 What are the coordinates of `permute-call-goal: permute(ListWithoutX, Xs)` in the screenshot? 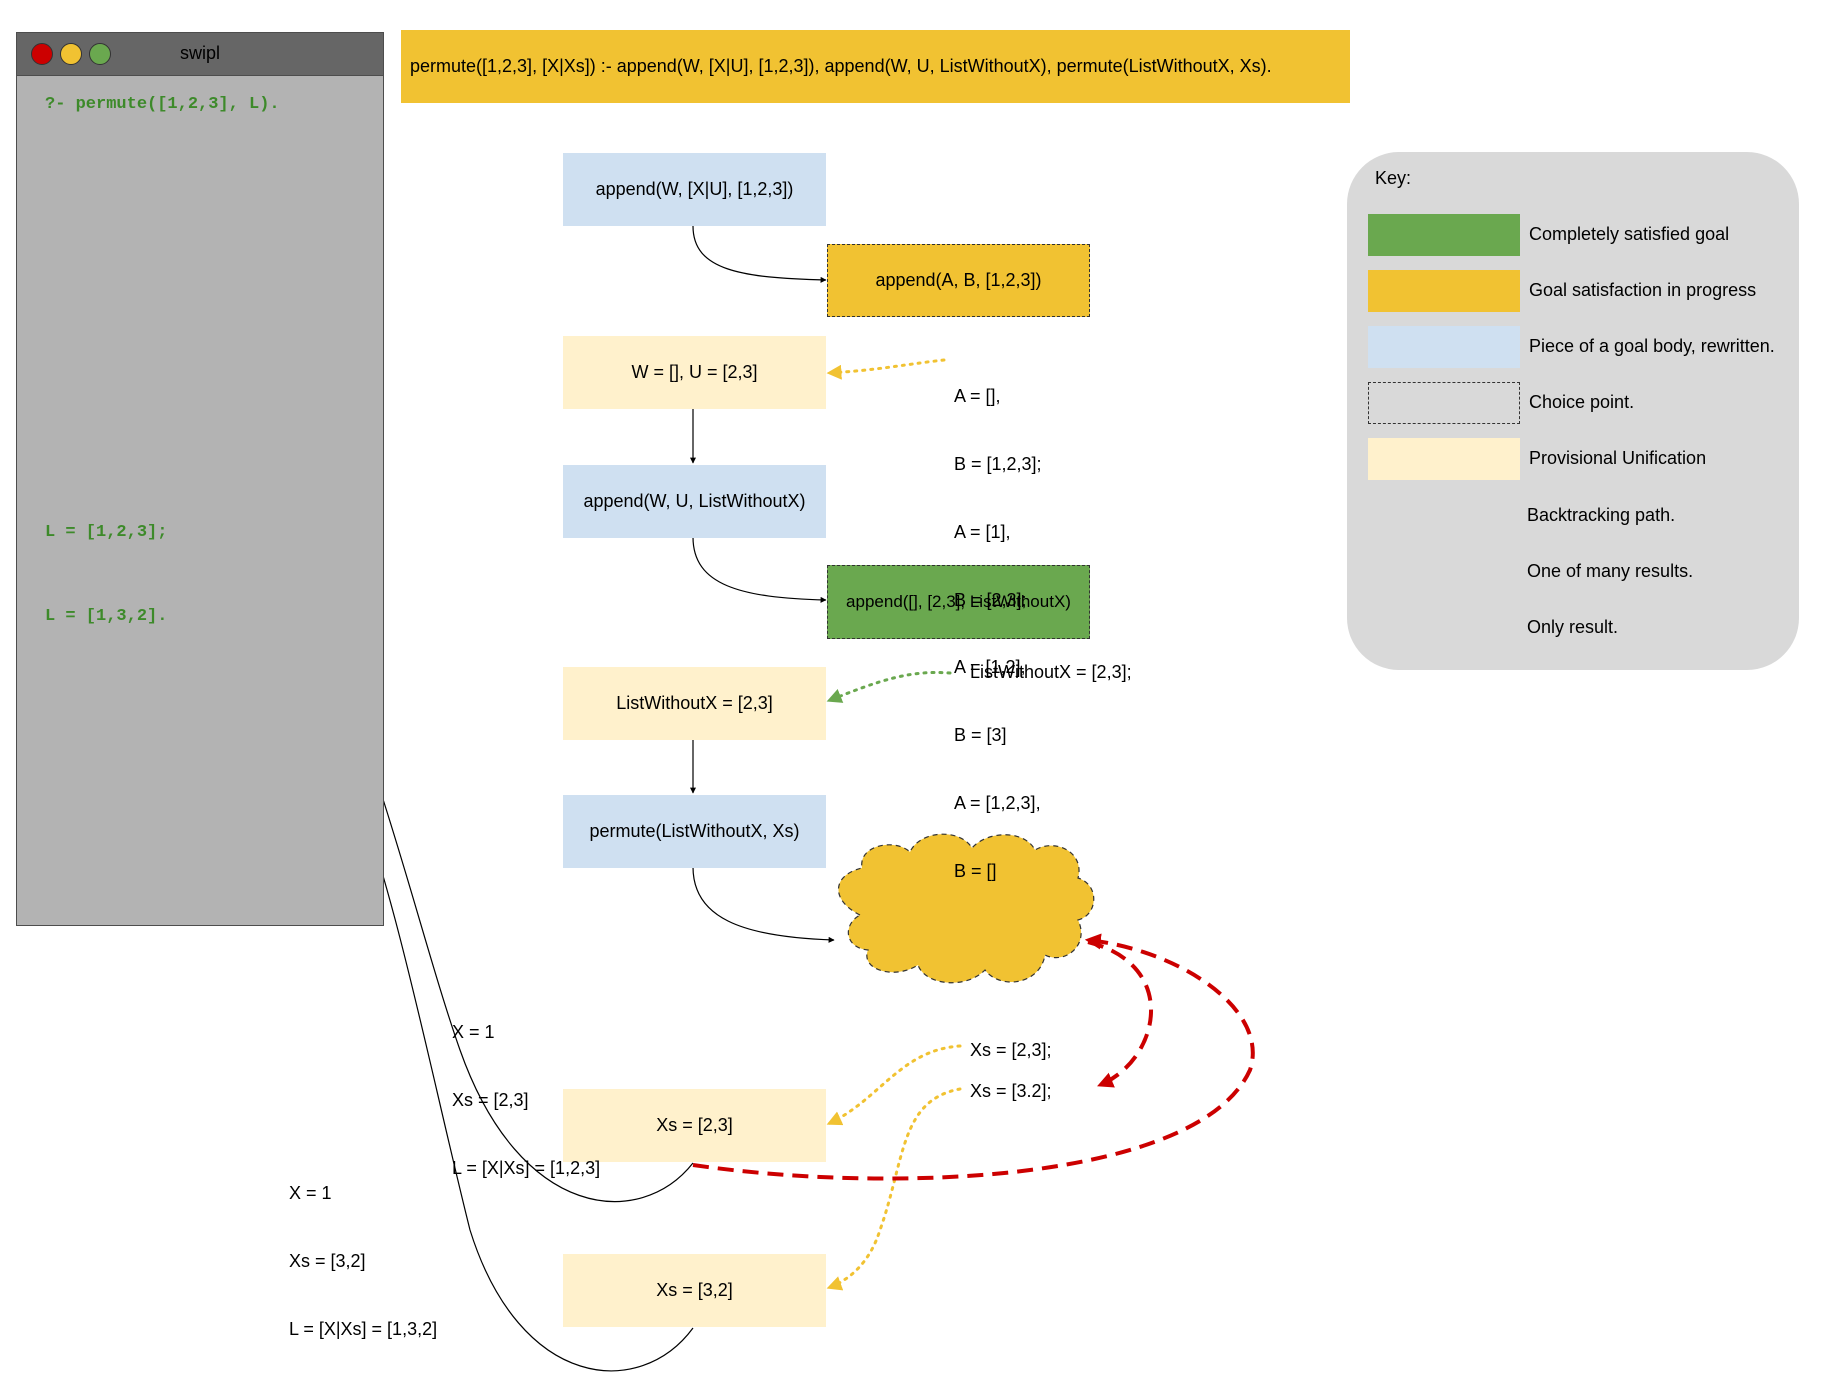 It's located at (694, 831).